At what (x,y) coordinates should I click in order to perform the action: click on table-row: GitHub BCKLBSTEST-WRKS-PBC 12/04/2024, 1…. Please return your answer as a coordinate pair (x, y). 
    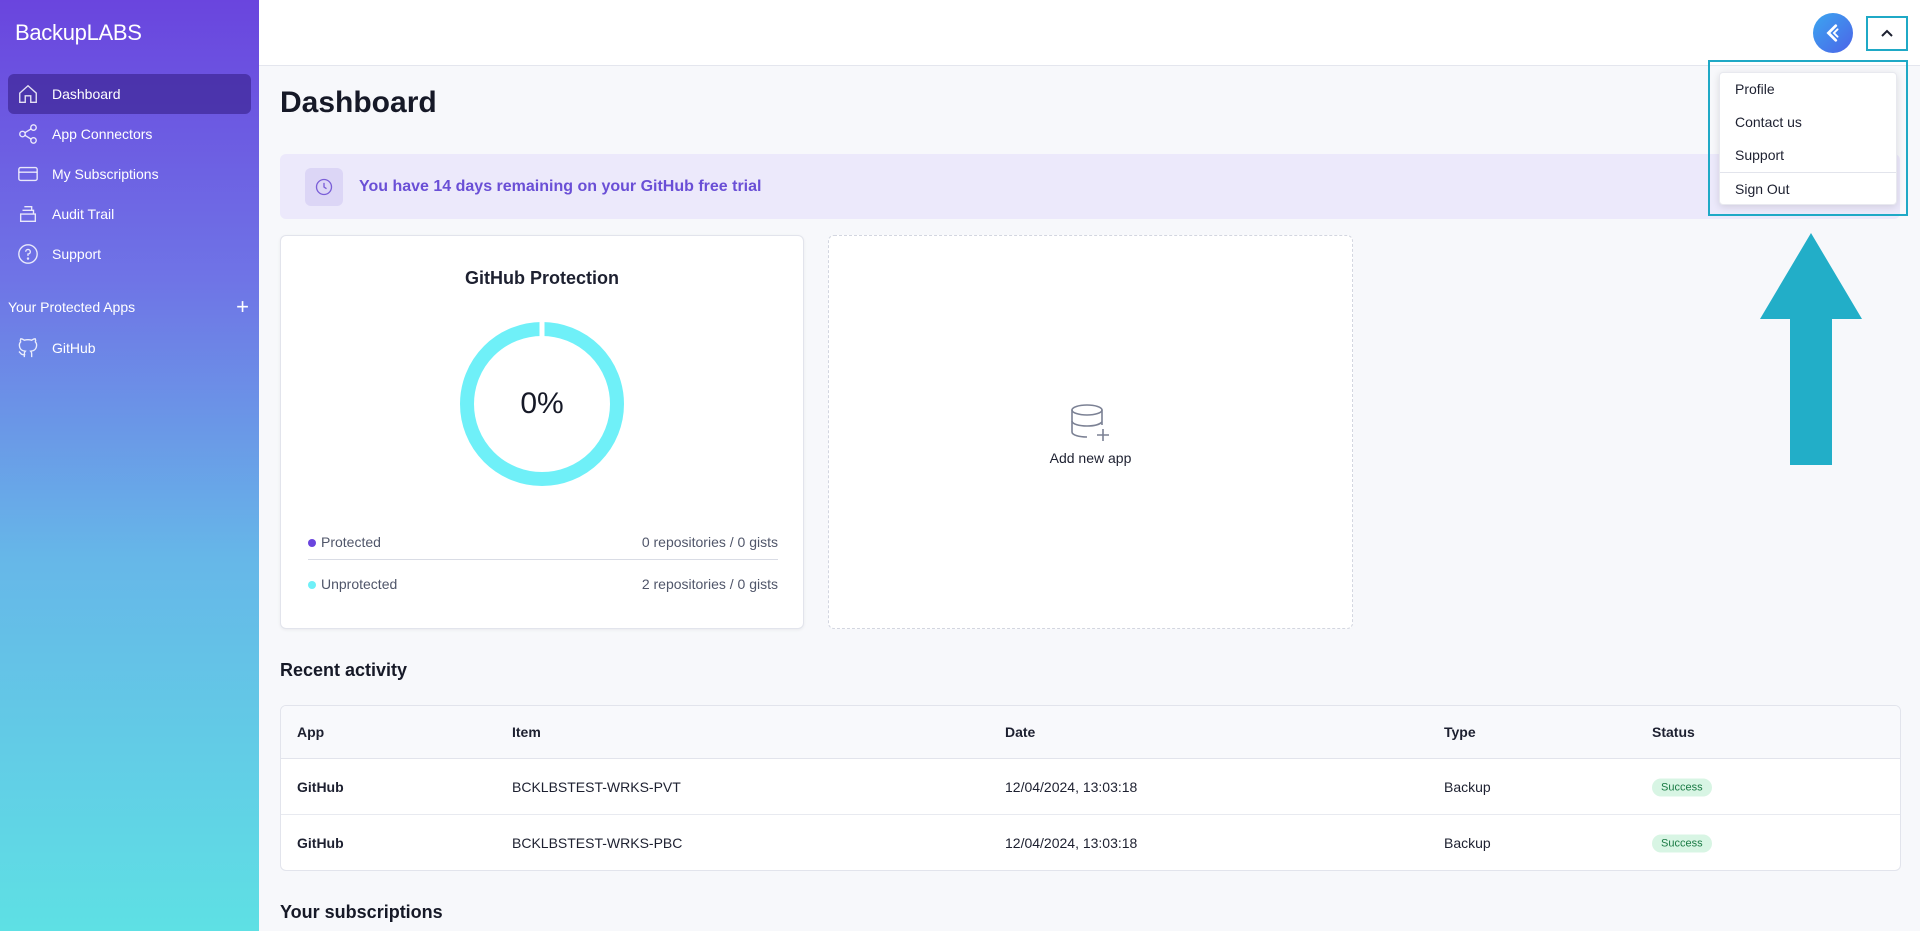
    Looking at the image, I should click on (1090, 842).